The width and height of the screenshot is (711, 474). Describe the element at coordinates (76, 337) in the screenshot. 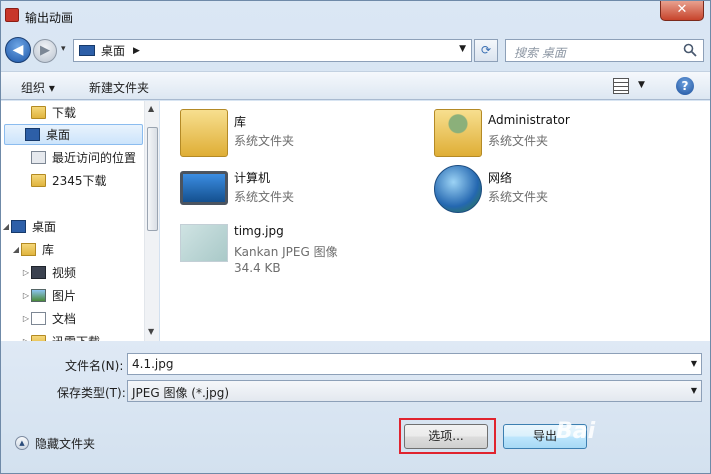

I see `sidebar-item-label: 迅雷下载` at that location.